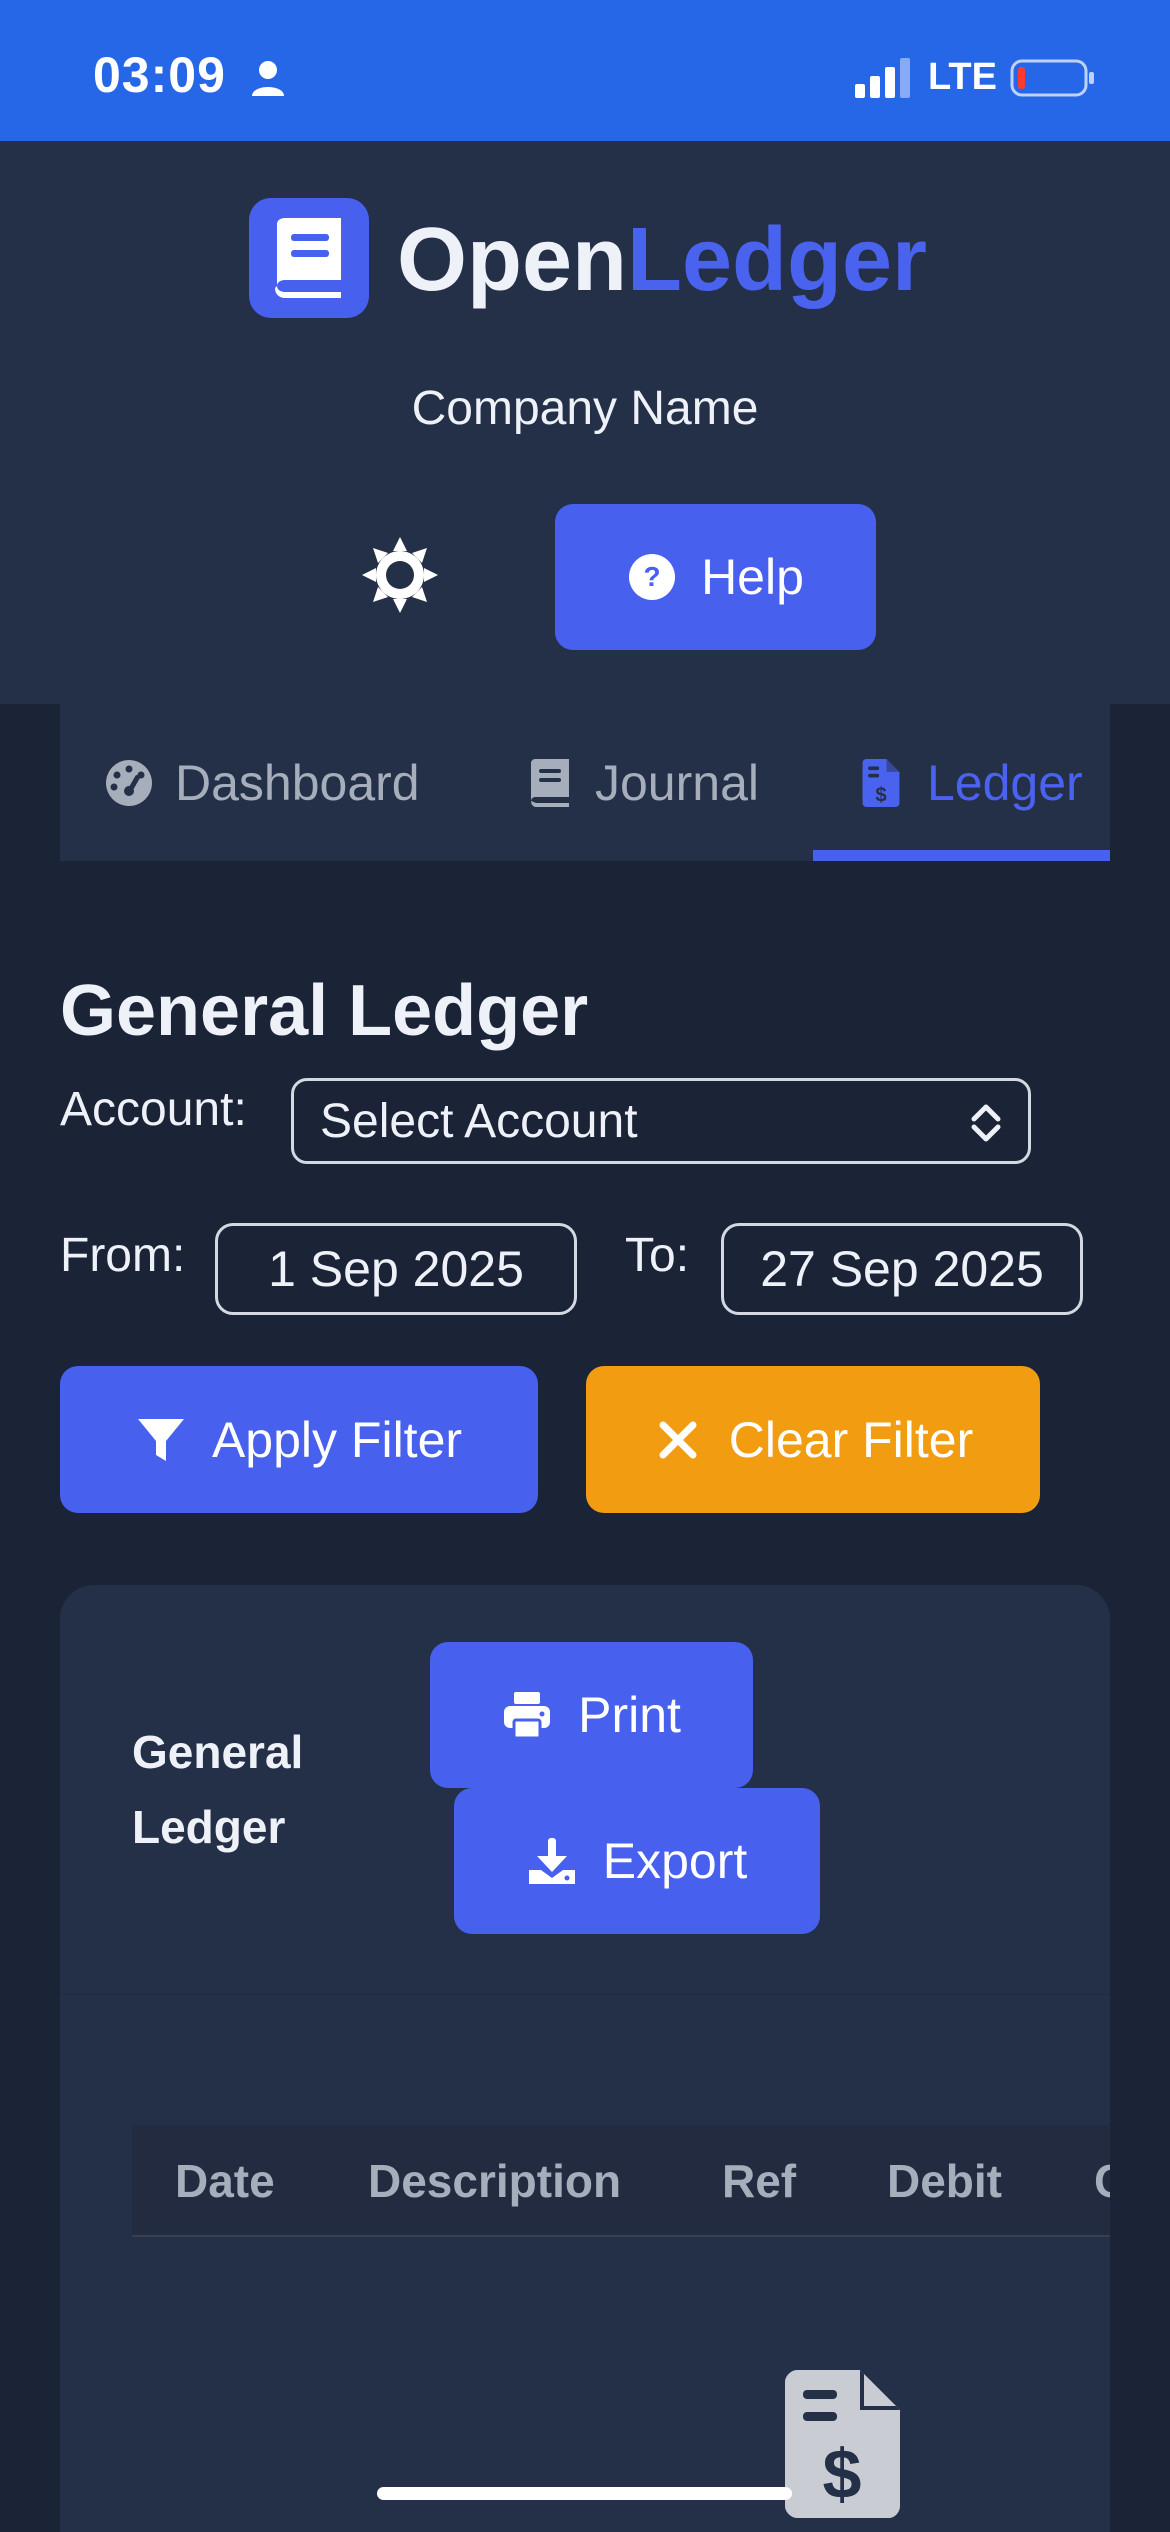 This screenshot has height=2532, width=1170. I want to click on home-indicator, so click(584, 2493).